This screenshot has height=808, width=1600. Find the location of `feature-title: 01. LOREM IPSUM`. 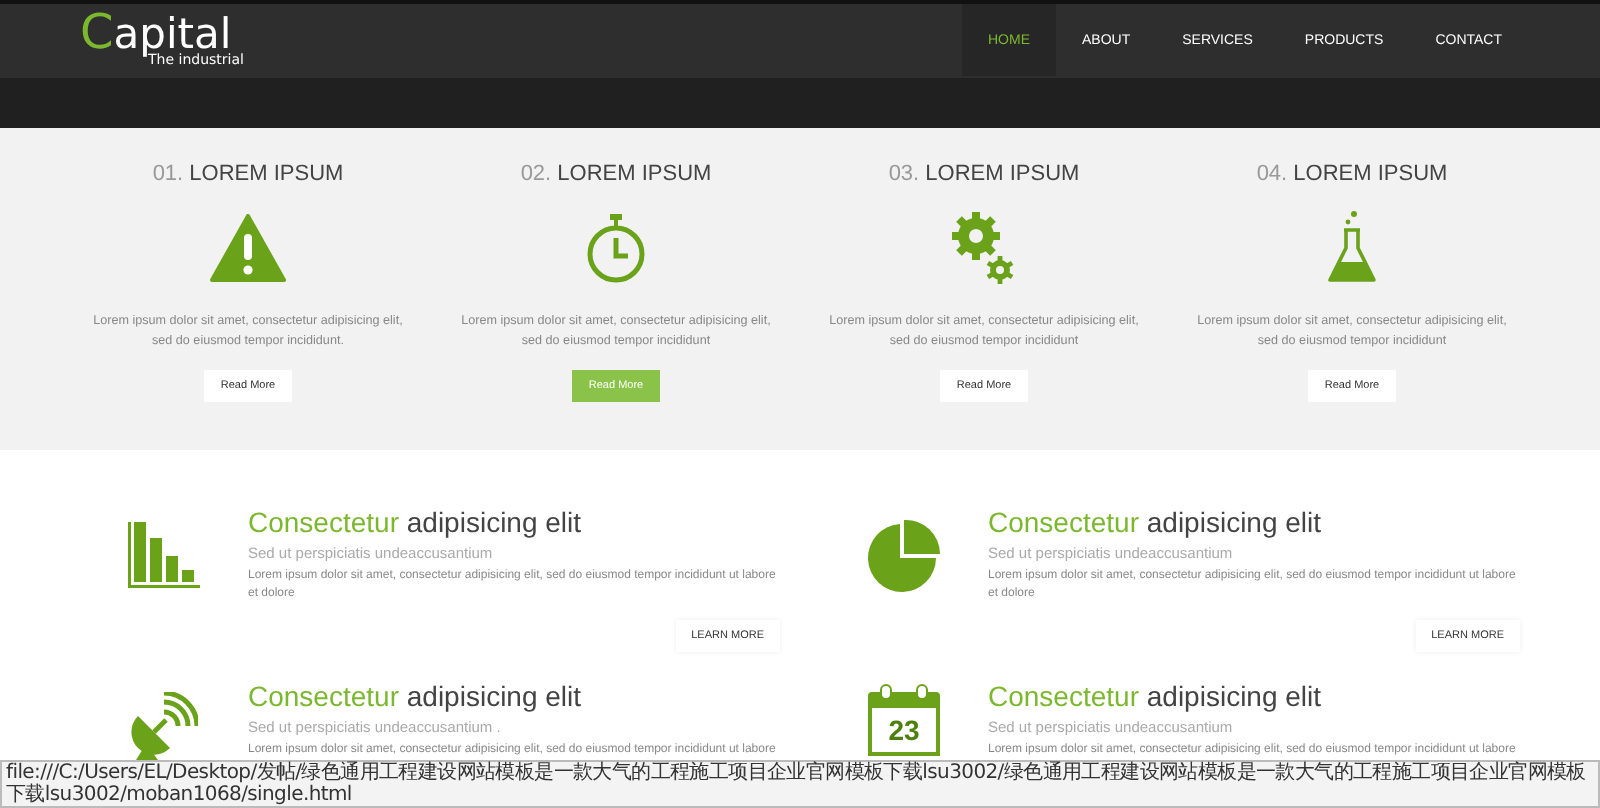

feature-title: 01. LOREM IPSUM is located at coordinates (248, 174).